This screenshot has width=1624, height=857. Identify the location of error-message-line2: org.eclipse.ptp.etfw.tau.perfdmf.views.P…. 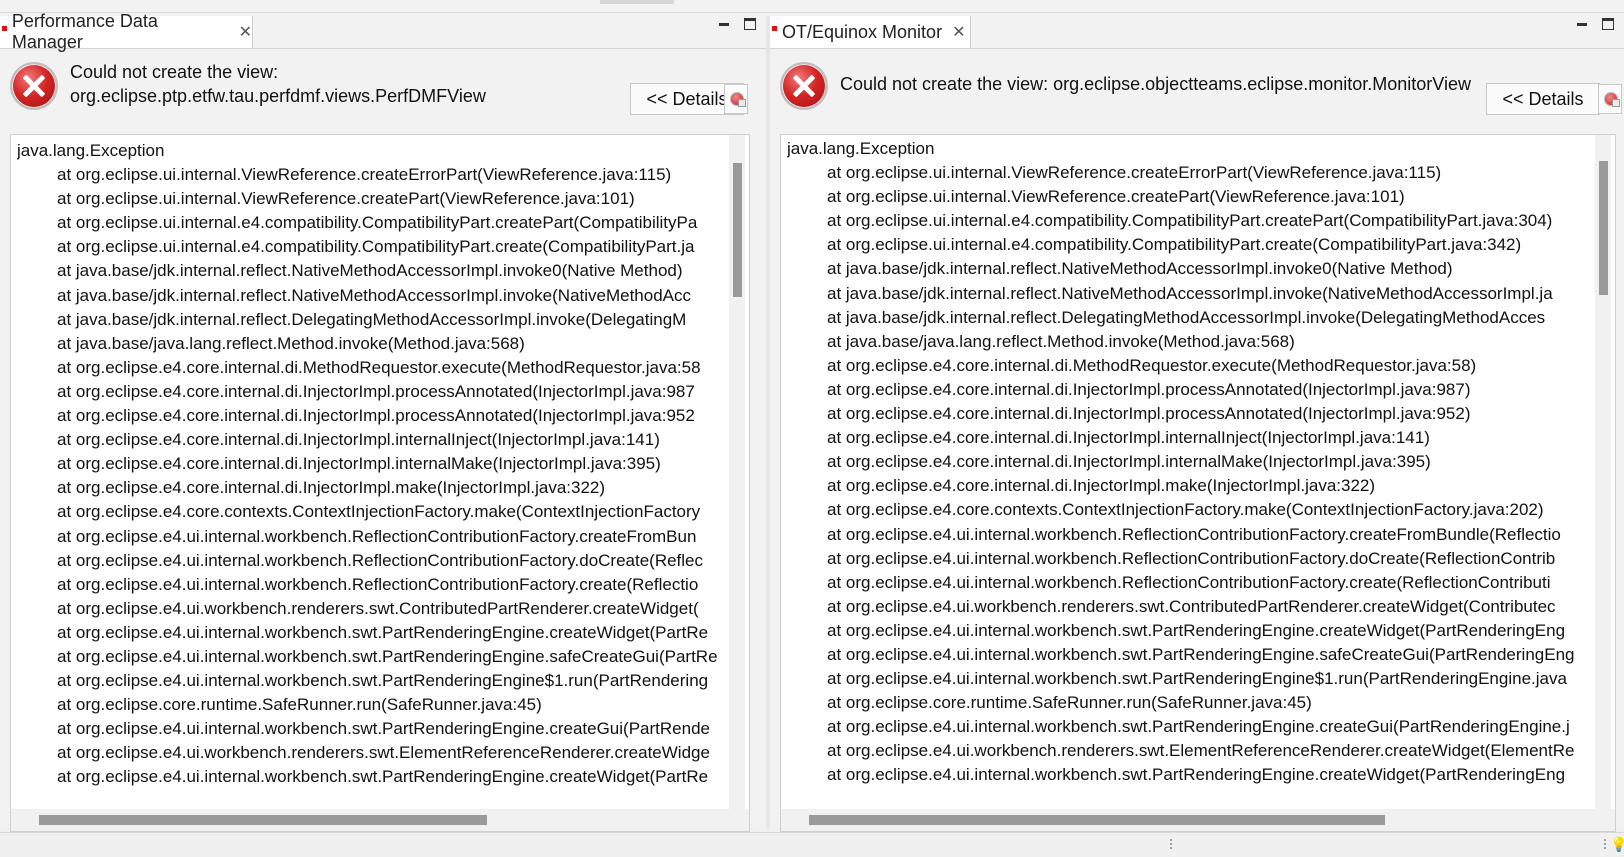
(278, 96).